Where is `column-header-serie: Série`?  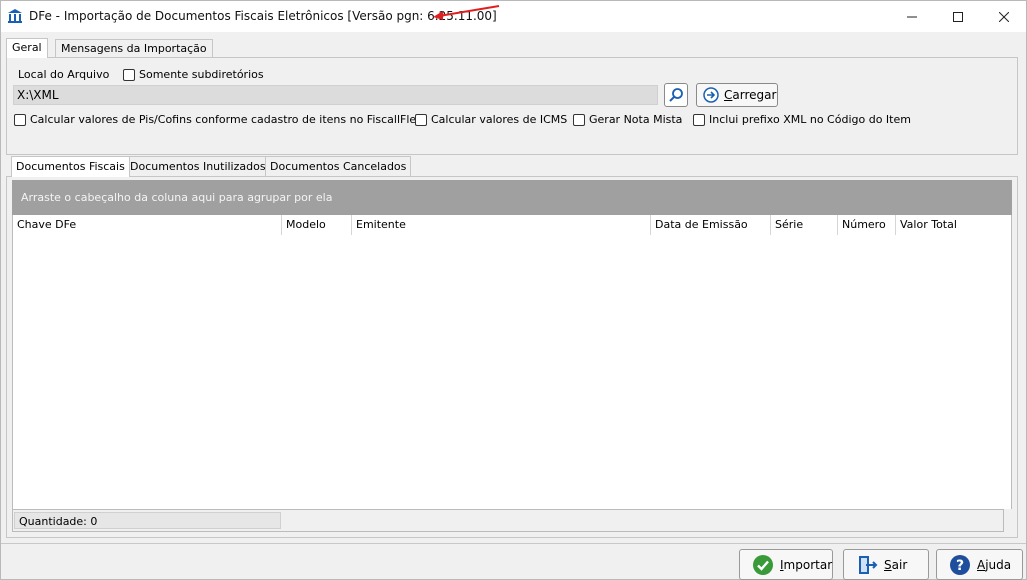 column-header-serie: Série is located at coordinates (804, 225).